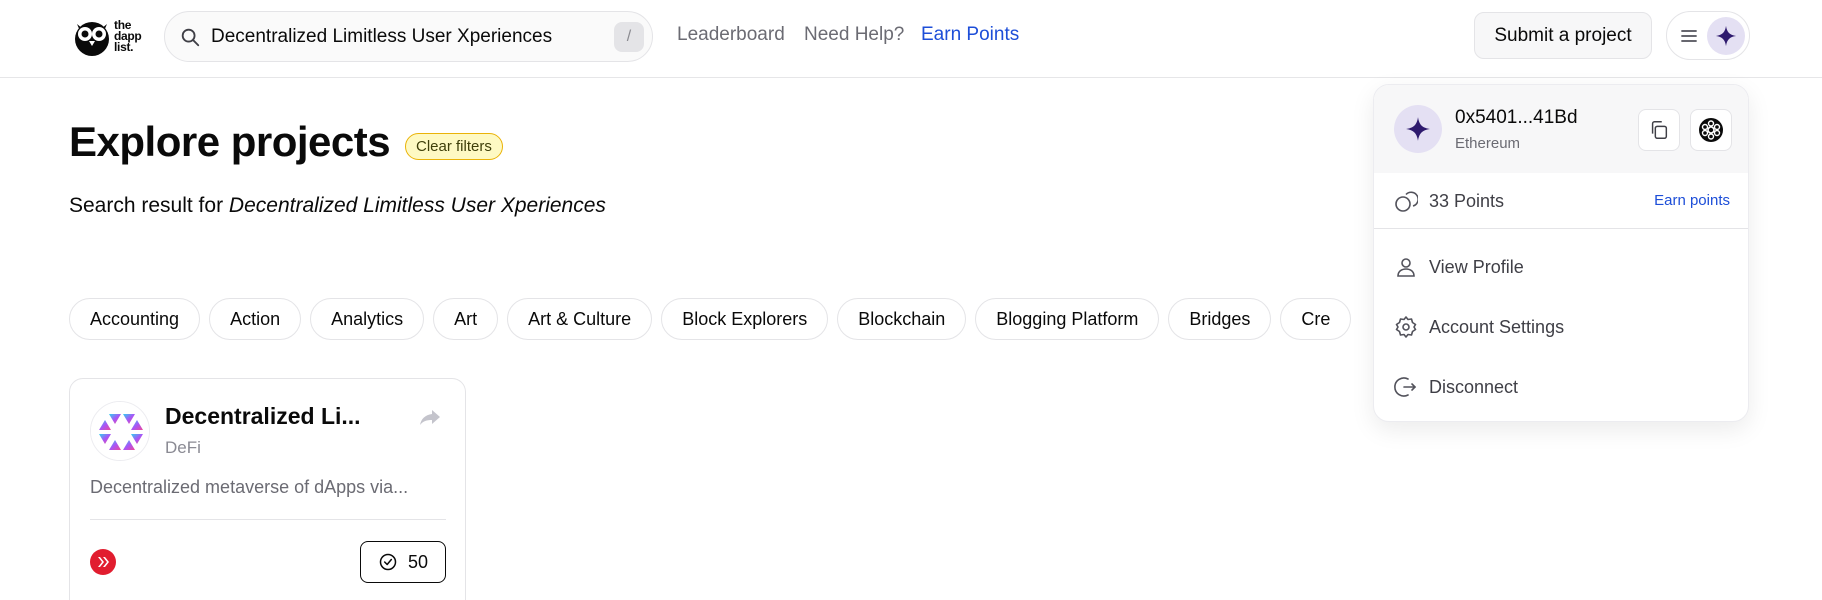  Describe the element at coordinates (1474, 386) in the screenshot. I see `menu-item-label: Disconnect` at that location.